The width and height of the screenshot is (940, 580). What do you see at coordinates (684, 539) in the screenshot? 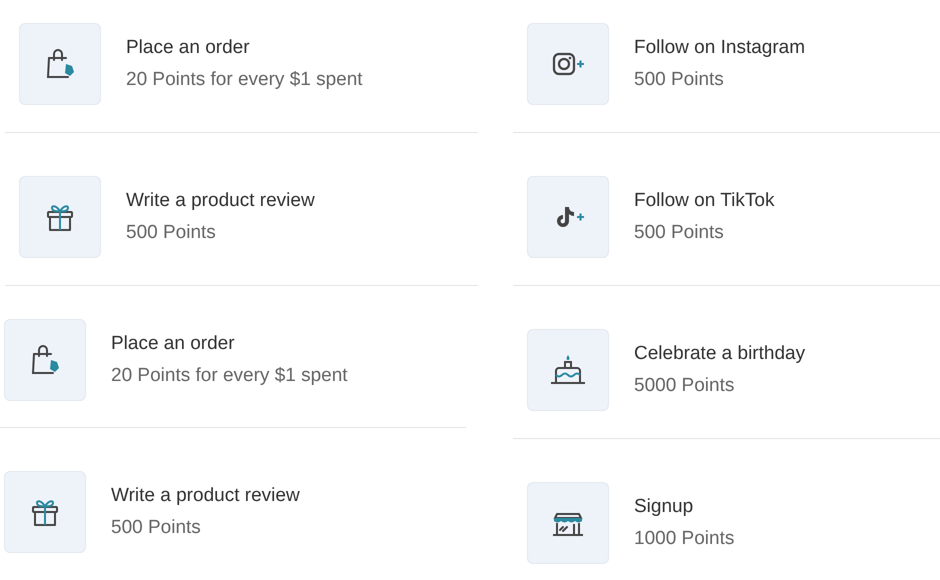
I see `reward-points: 1000 Points` at bounding box center [684, 539].